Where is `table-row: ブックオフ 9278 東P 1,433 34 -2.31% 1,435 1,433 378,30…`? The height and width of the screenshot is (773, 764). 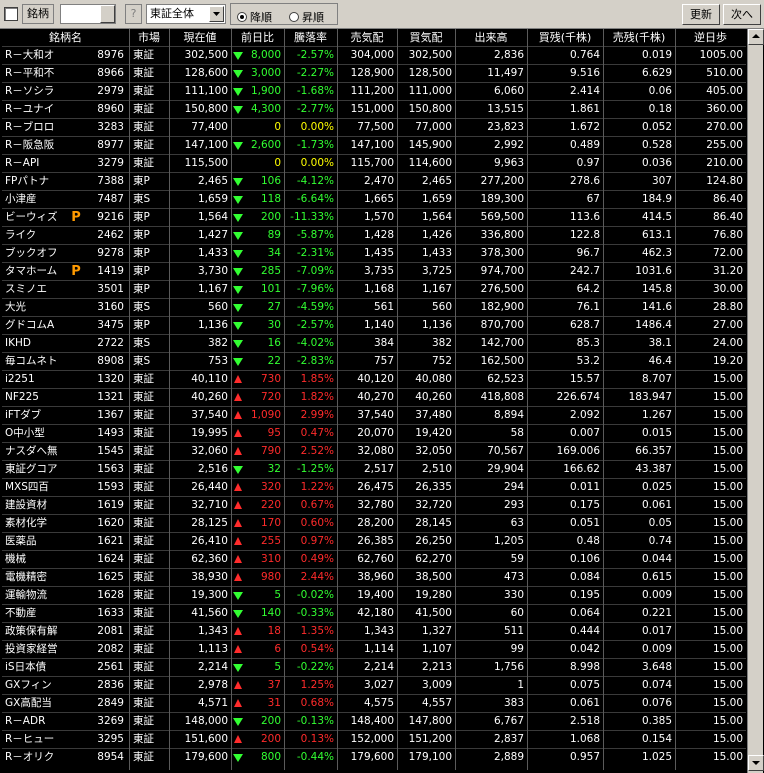 table-row: ブックオフ 9278 東P 1,433 34 -2.31% 1,435 1,433 378,30… is located at coordinates (374, 253).